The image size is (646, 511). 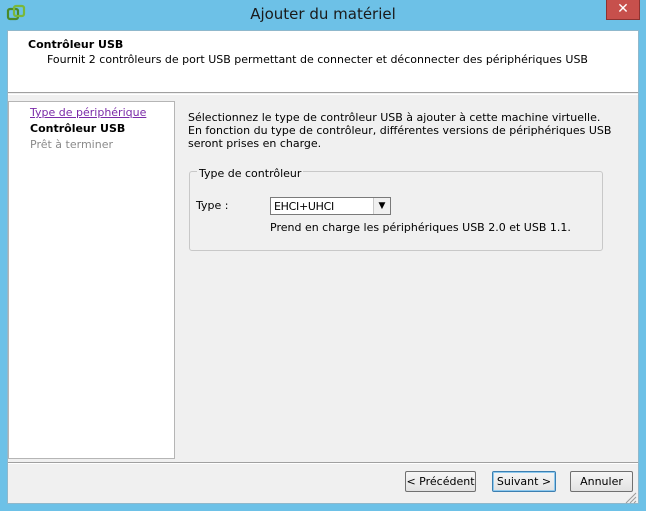 I want to click on group-title: Type de contrôleur, so click(x=250, y=173).